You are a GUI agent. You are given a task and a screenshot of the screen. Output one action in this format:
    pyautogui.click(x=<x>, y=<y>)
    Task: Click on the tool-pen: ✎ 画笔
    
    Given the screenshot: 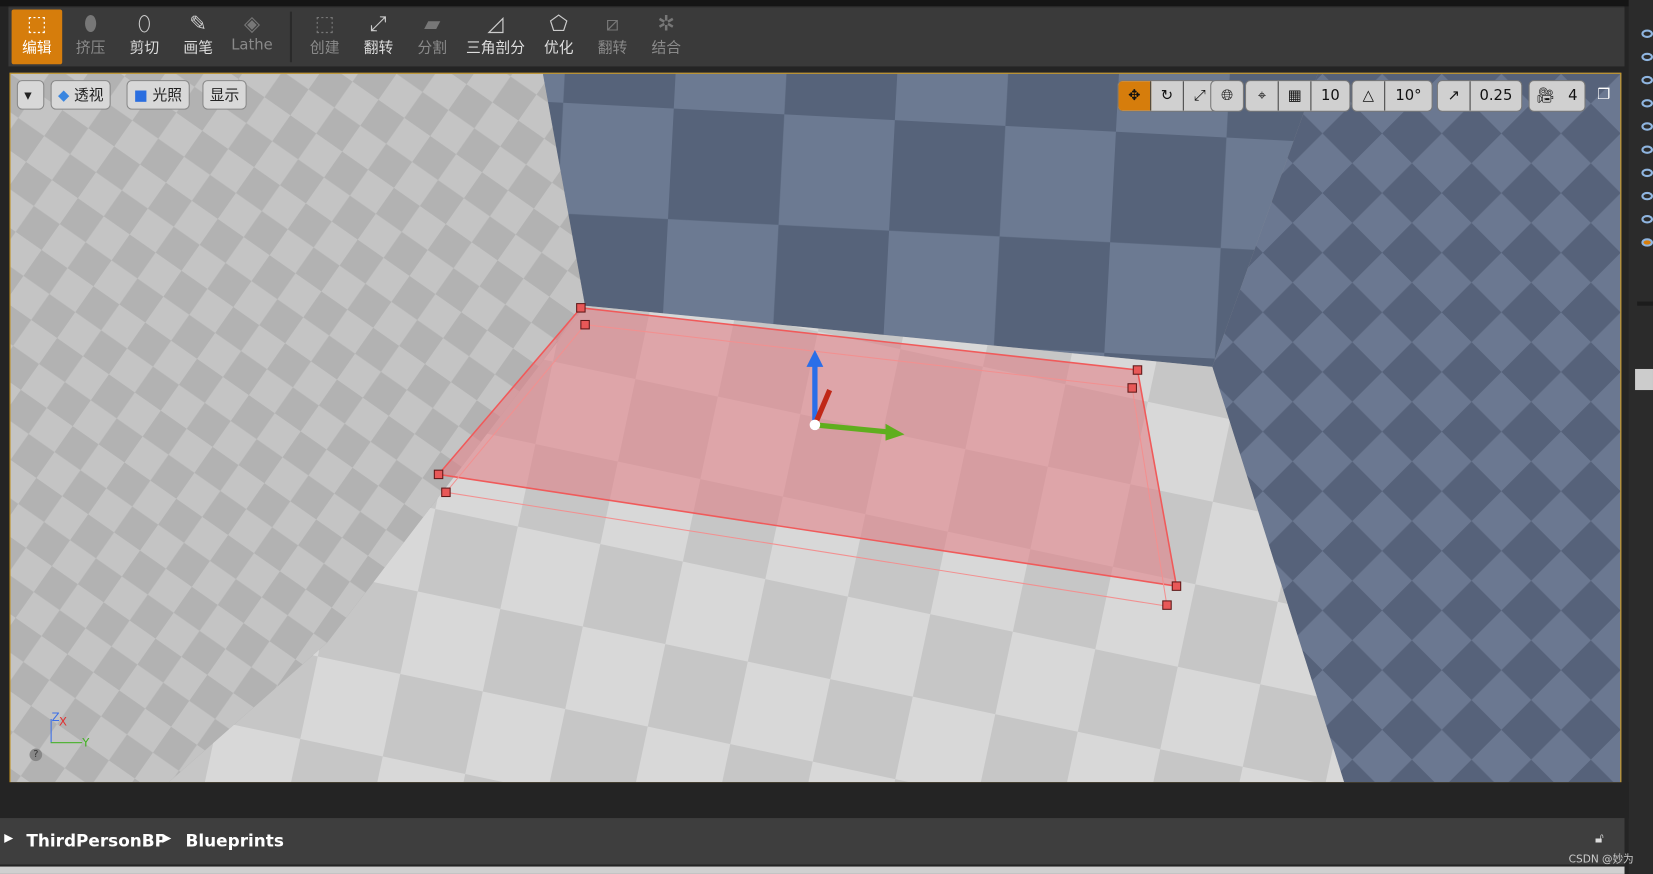 What is the action you would take?
    pyautogui.click(x=198, y=36)
    